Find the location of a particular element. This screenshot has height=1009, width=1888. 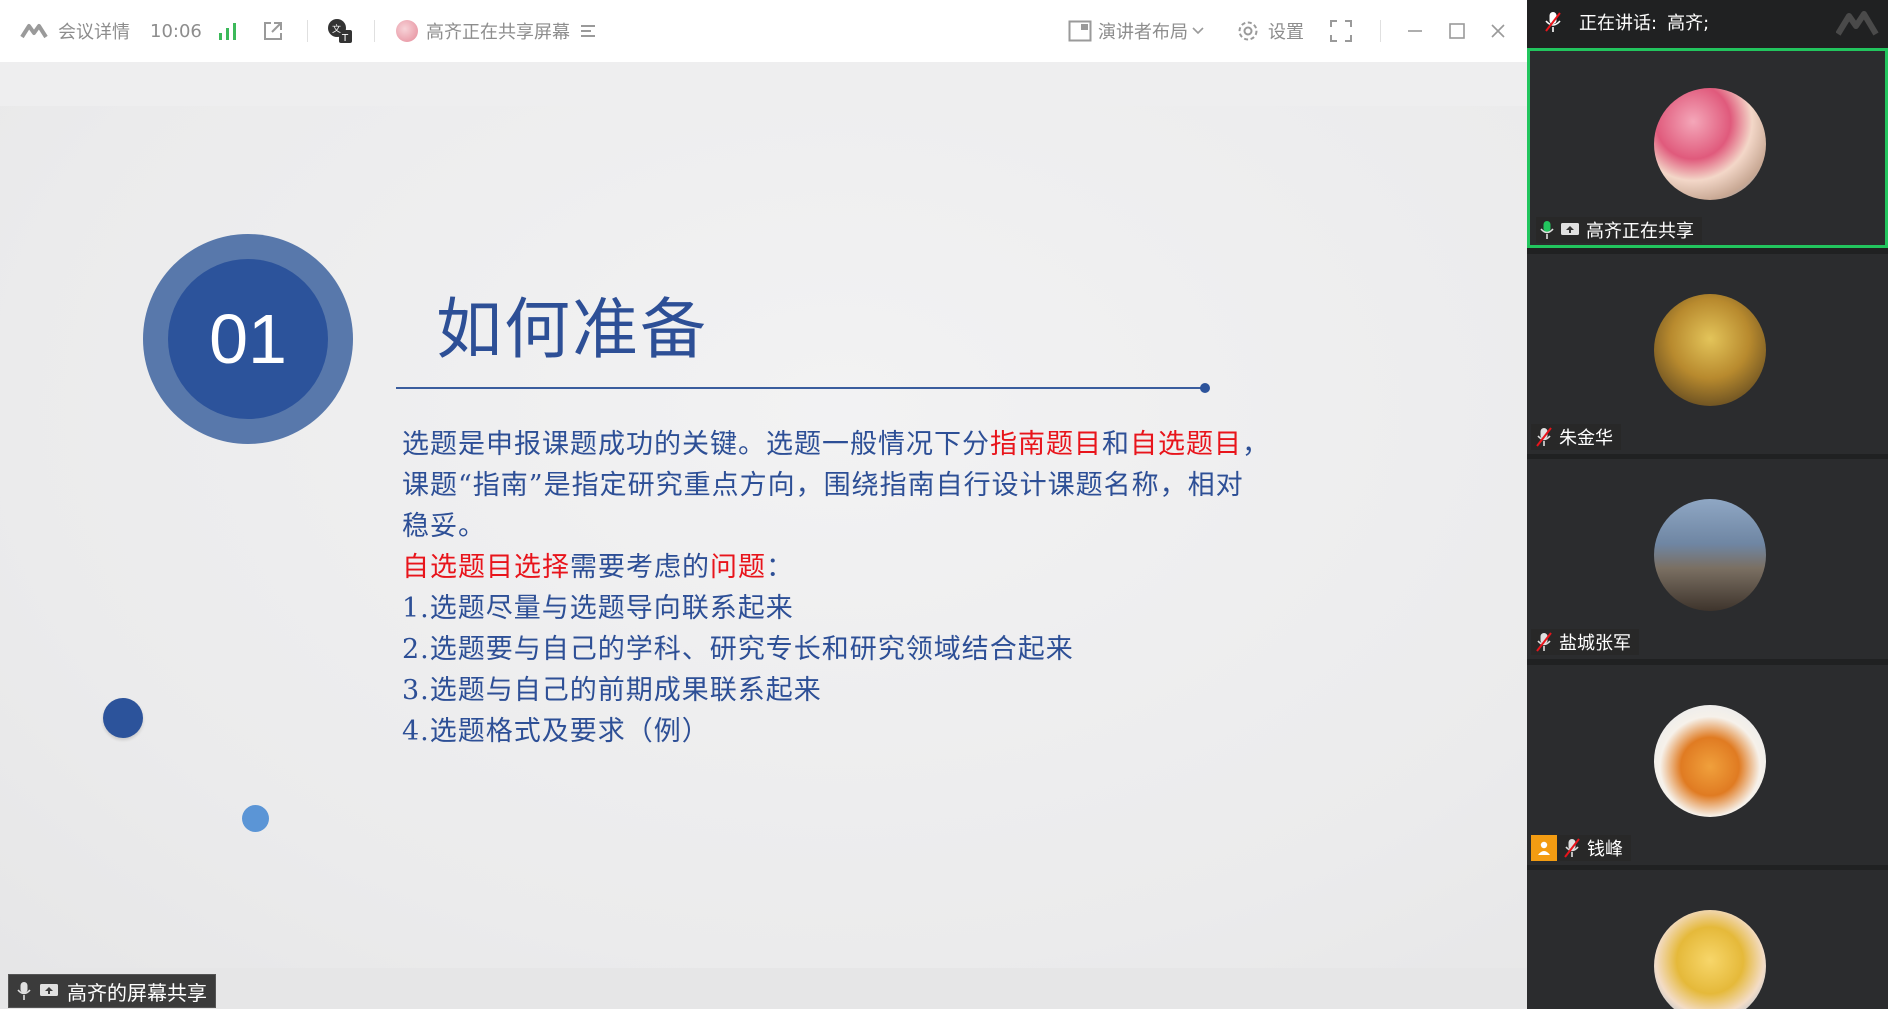

section-number: 01 is located at coordinates (248, 339).